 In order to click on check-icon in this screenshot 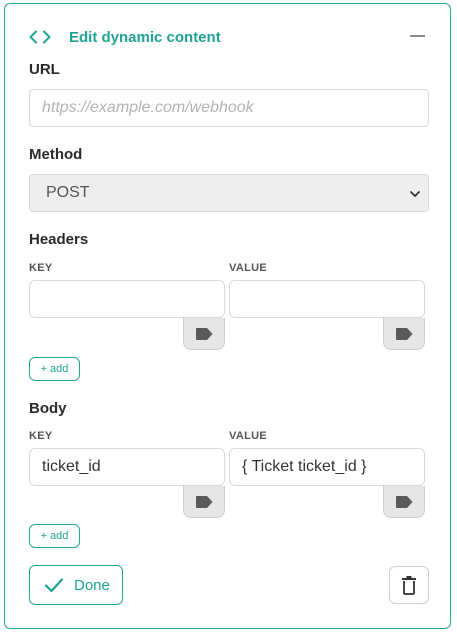, I will do `click(54, 585)`.